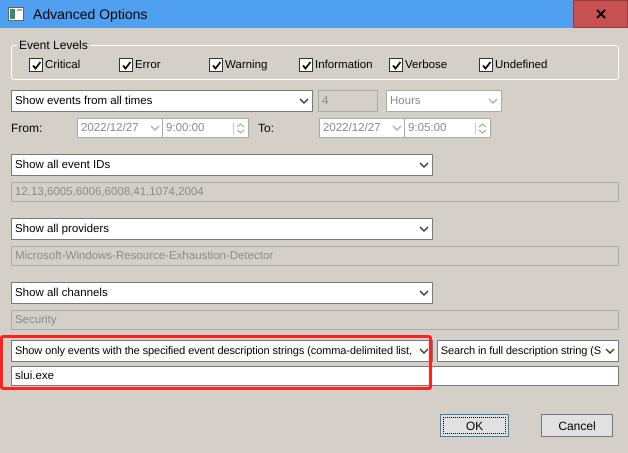  Describe the element at coordinates (162, 101) in the screenshot. I see `time-range-dropdown: Show events from all times` at that location.